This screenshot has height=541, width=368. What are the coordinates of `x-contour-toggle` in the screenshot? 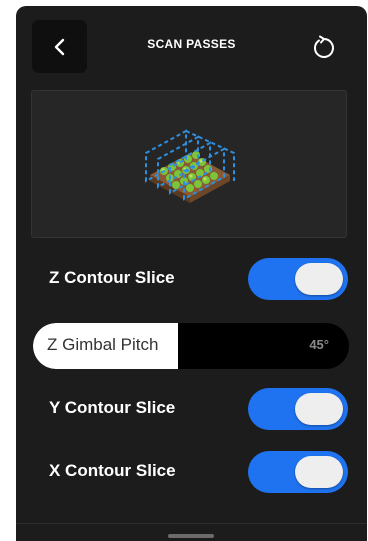 It's located at (298, 472).